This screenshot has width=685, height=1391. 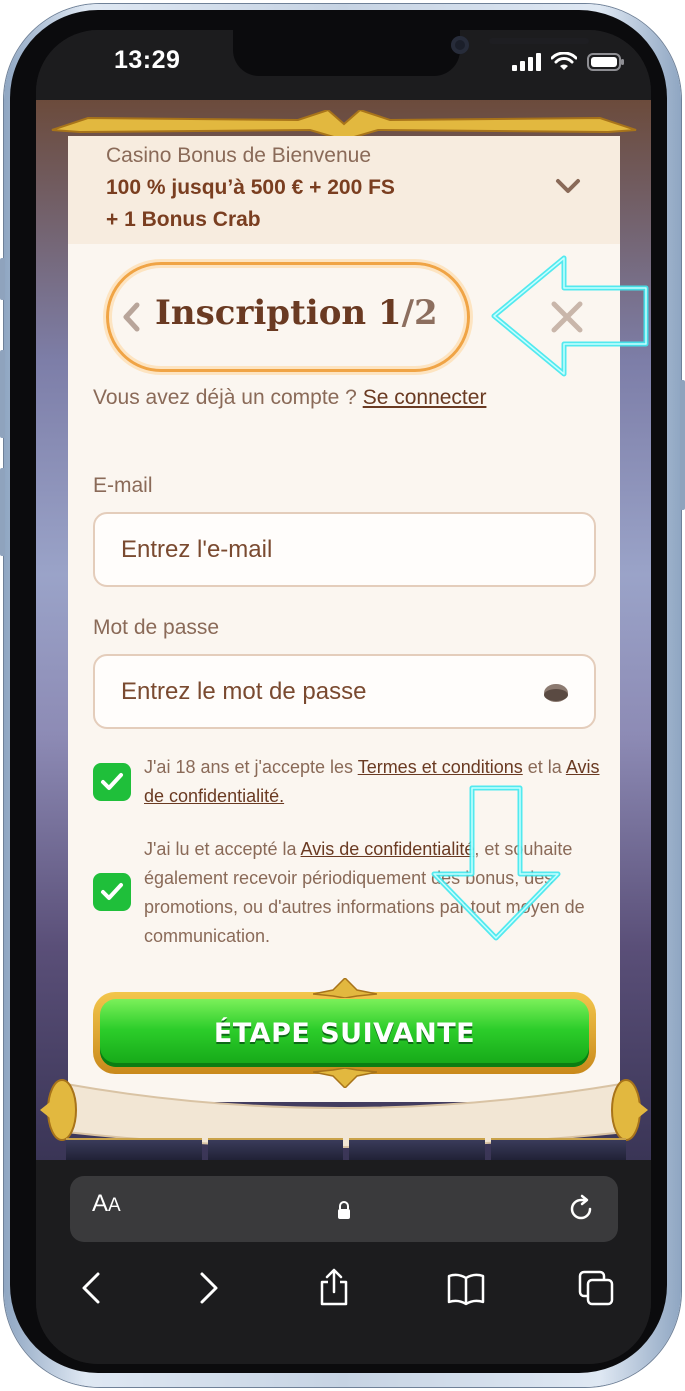 What do you see at coordinates (581, 1209) in the screenshot?
I see `reload-icon` at bounding box center [581, 1209].